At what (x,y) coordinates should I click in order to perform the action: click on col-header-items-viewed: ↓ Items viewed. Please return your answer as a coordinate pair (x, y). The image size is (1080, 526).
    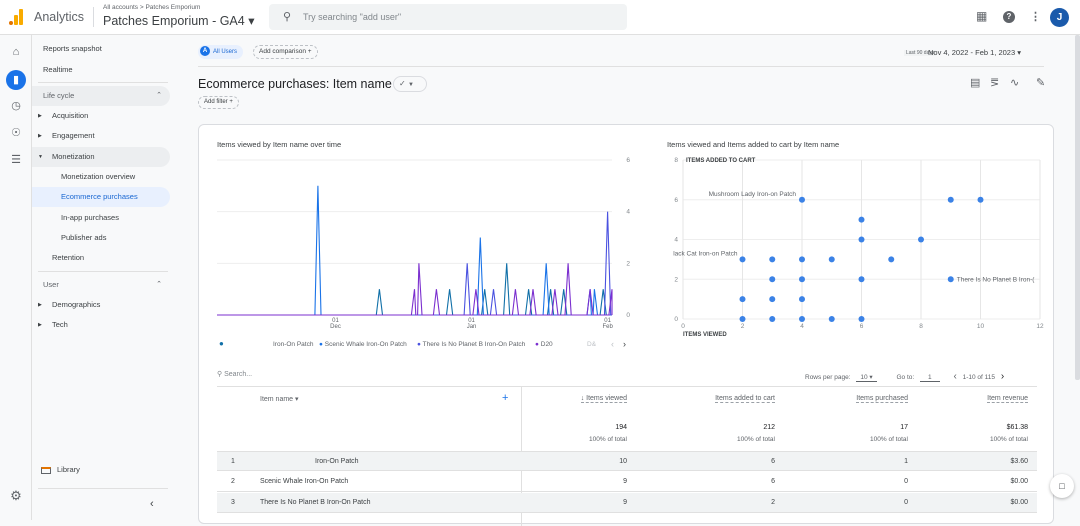
    Looking at the image, I should click on (578, 399).